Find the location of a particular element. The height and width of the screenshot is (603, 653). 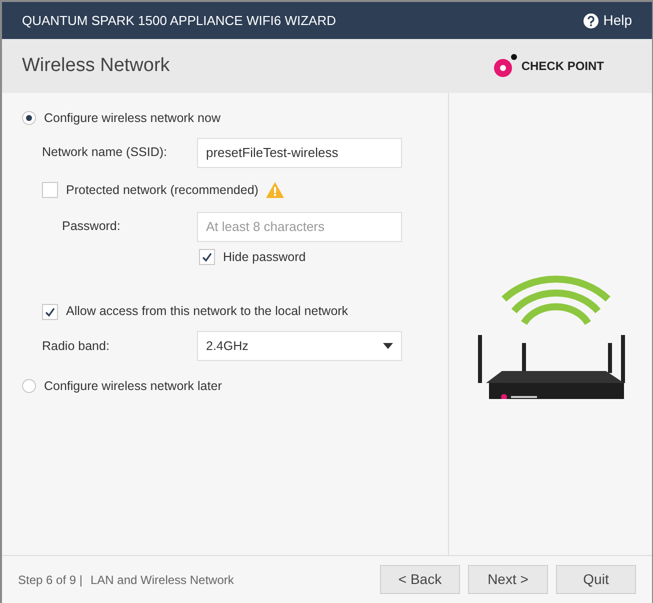

password-field: At least 8 characters is located at coordinates (299, 227).